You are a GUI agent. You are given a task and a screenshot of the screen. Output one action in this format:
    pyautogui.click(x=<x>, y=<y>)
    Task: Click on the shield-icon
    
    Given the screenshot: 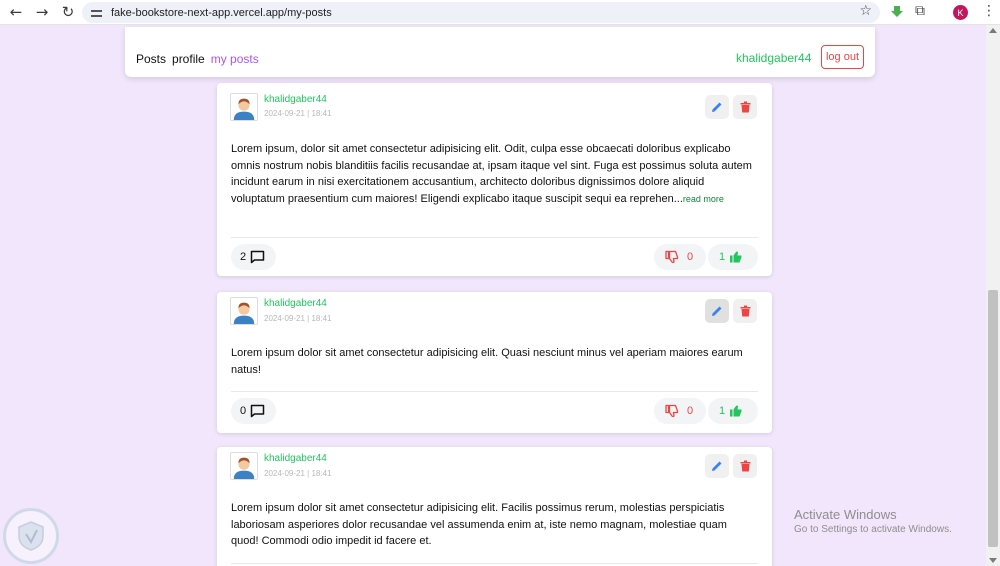 What is the action you would take?
    pyautogui.click(x=31, y=536)
    